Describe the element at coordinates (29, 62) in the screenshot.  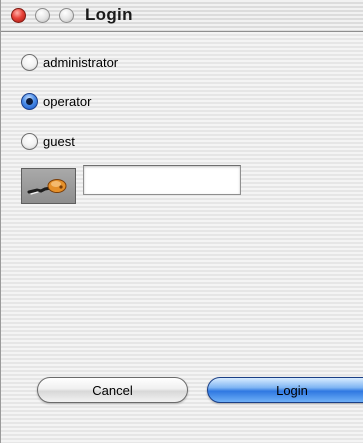
I see `radio-button-administrator` at that location.